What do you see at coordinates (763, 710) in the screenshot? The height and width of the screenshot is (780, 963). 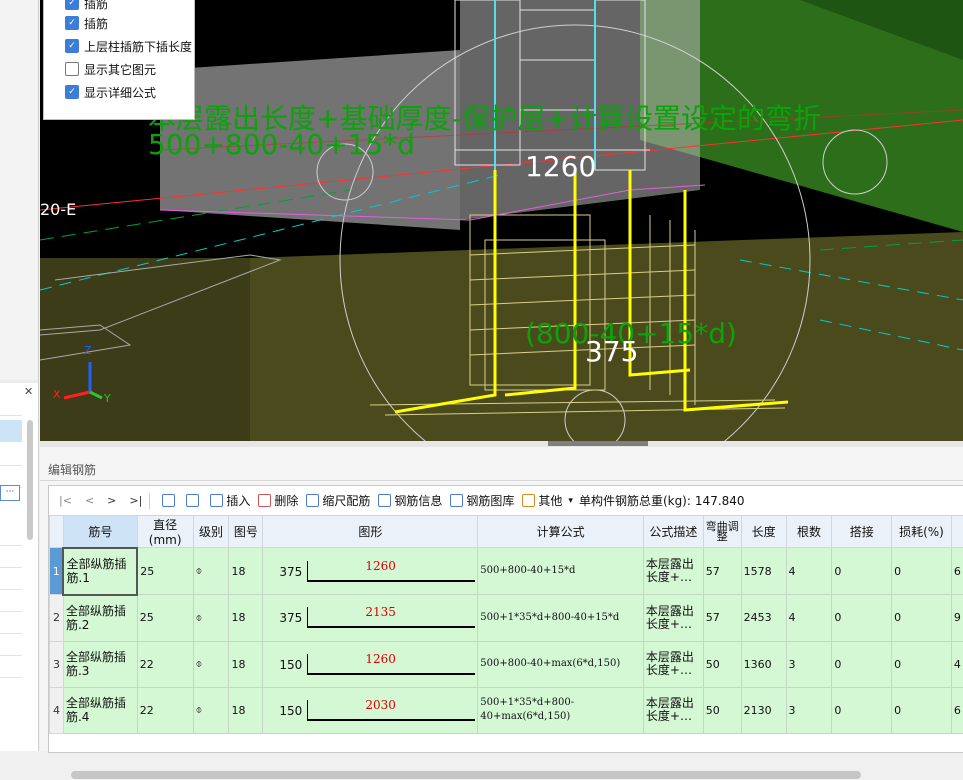 I see `length-cell: 2130` at bounding box center [763, 710].